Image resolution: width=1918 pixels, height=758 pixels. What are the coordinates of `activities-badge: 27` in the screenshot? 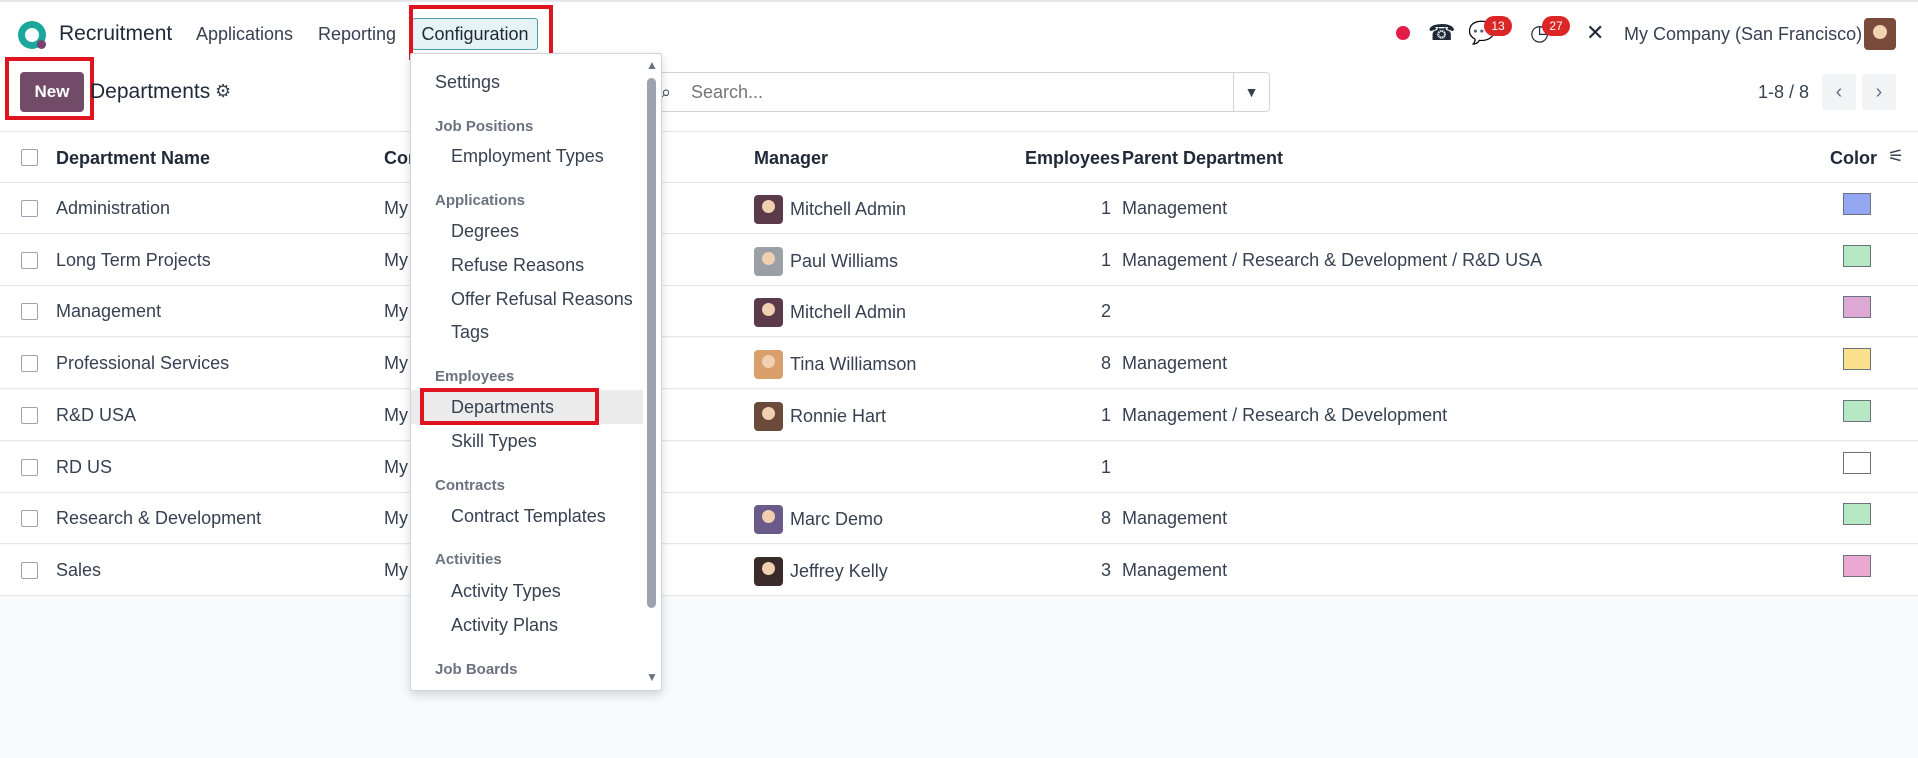 It's located at (1556, 26).